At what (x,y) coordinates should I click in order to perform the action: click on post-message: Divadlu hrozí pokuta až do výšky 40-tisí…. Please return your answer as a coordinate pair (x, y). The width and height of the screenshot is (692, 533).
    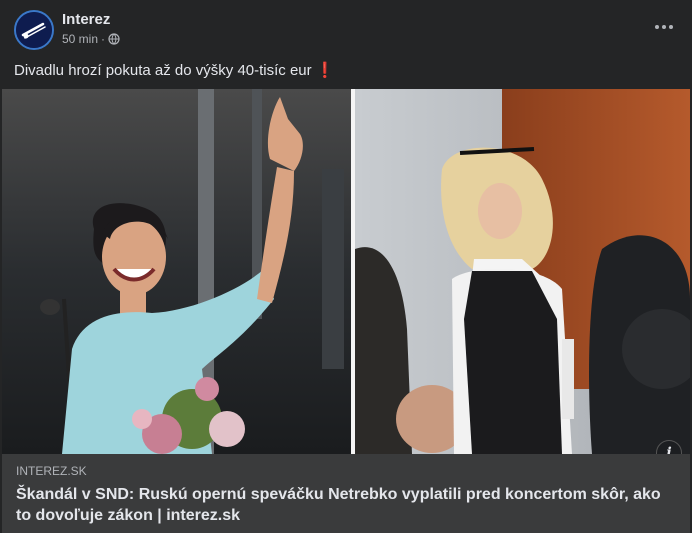
    Looking at the image, I should click on (163, 70).